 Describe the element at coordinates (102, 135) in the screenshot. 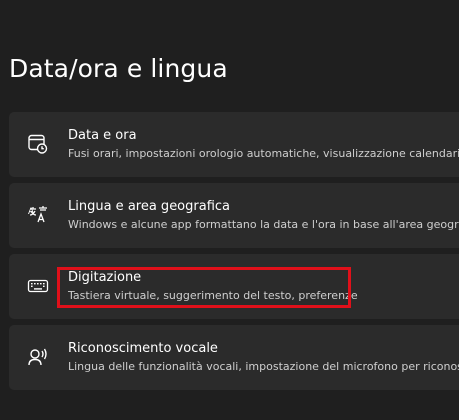

I see `settings-item-label: Data e ora` at that location.